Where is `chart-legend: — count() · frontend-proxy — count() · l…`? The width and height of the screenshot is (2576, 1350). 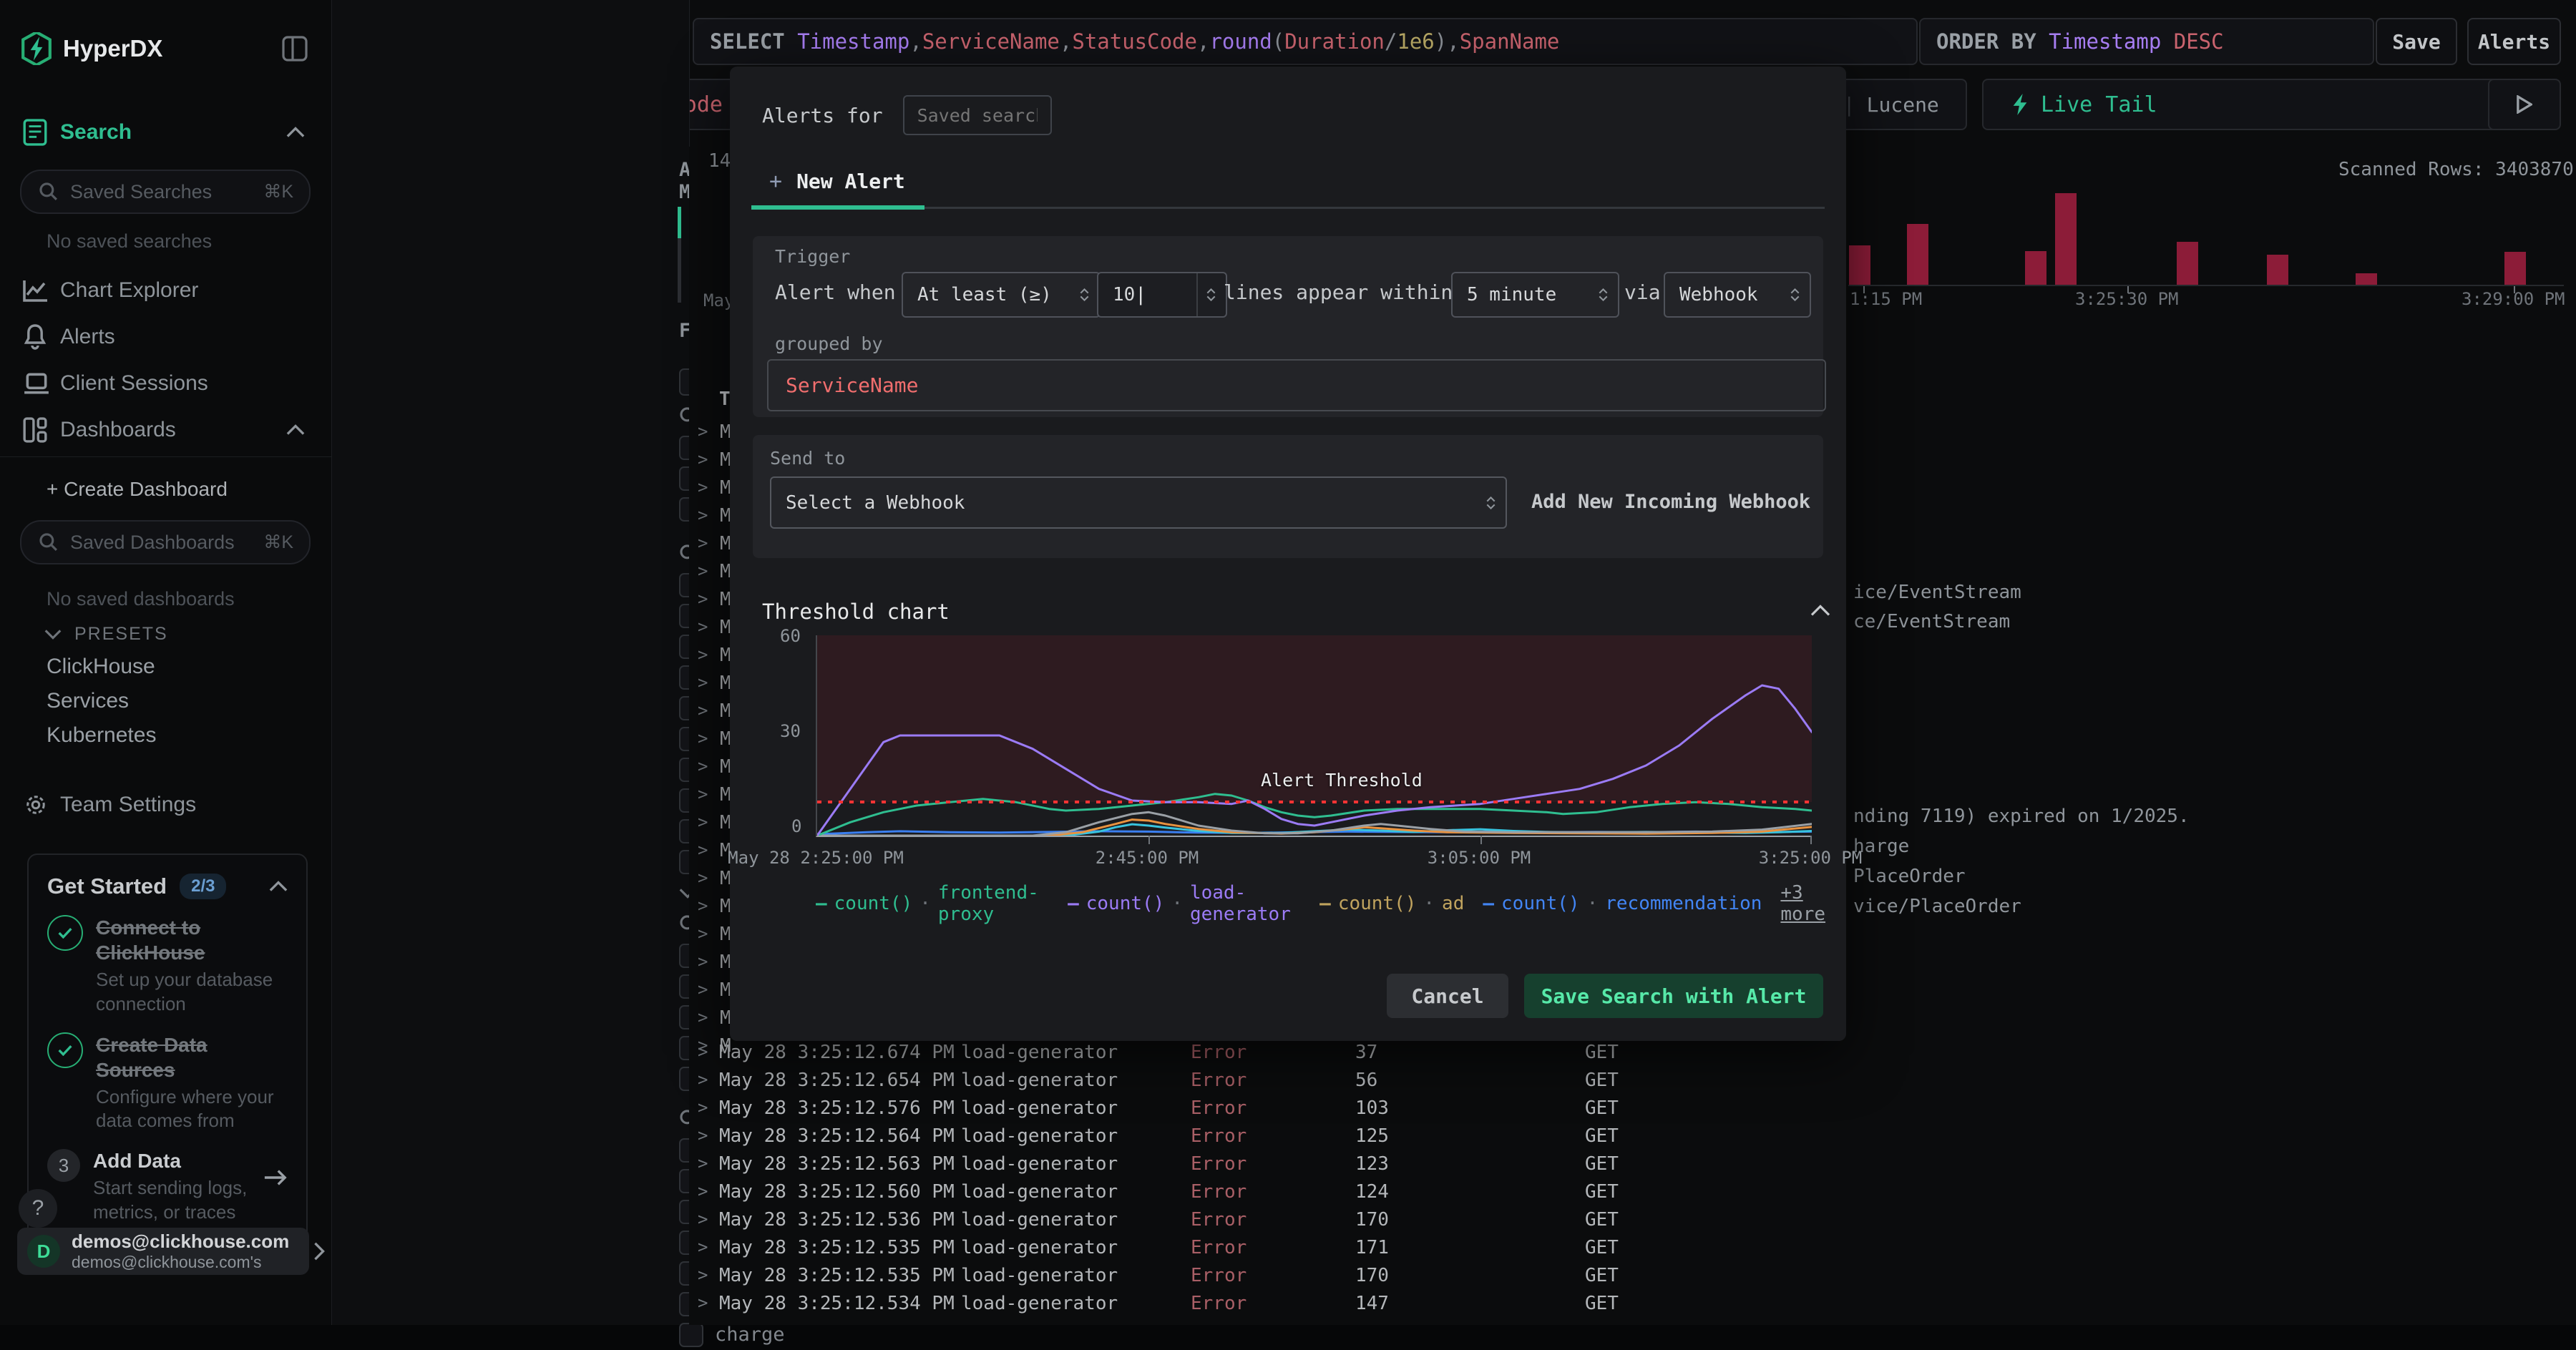 chart-legend: — count() · frontend-proxy — count() · l… is located at coordinates (1331, 903).